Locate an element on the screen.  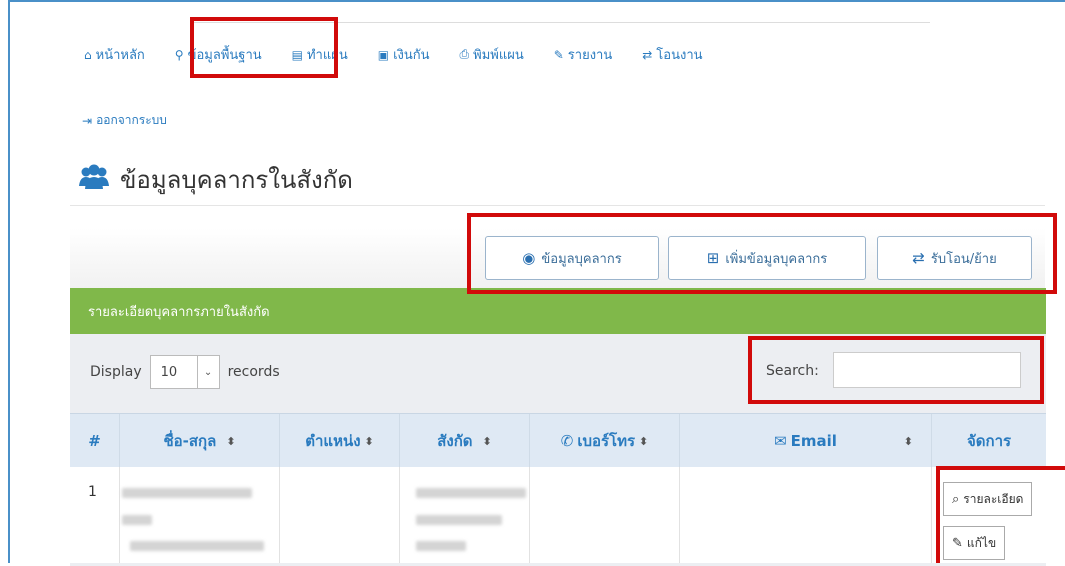
column-header-position: ตำแหน่ง ⬍ is located at coordinates (340, 441).